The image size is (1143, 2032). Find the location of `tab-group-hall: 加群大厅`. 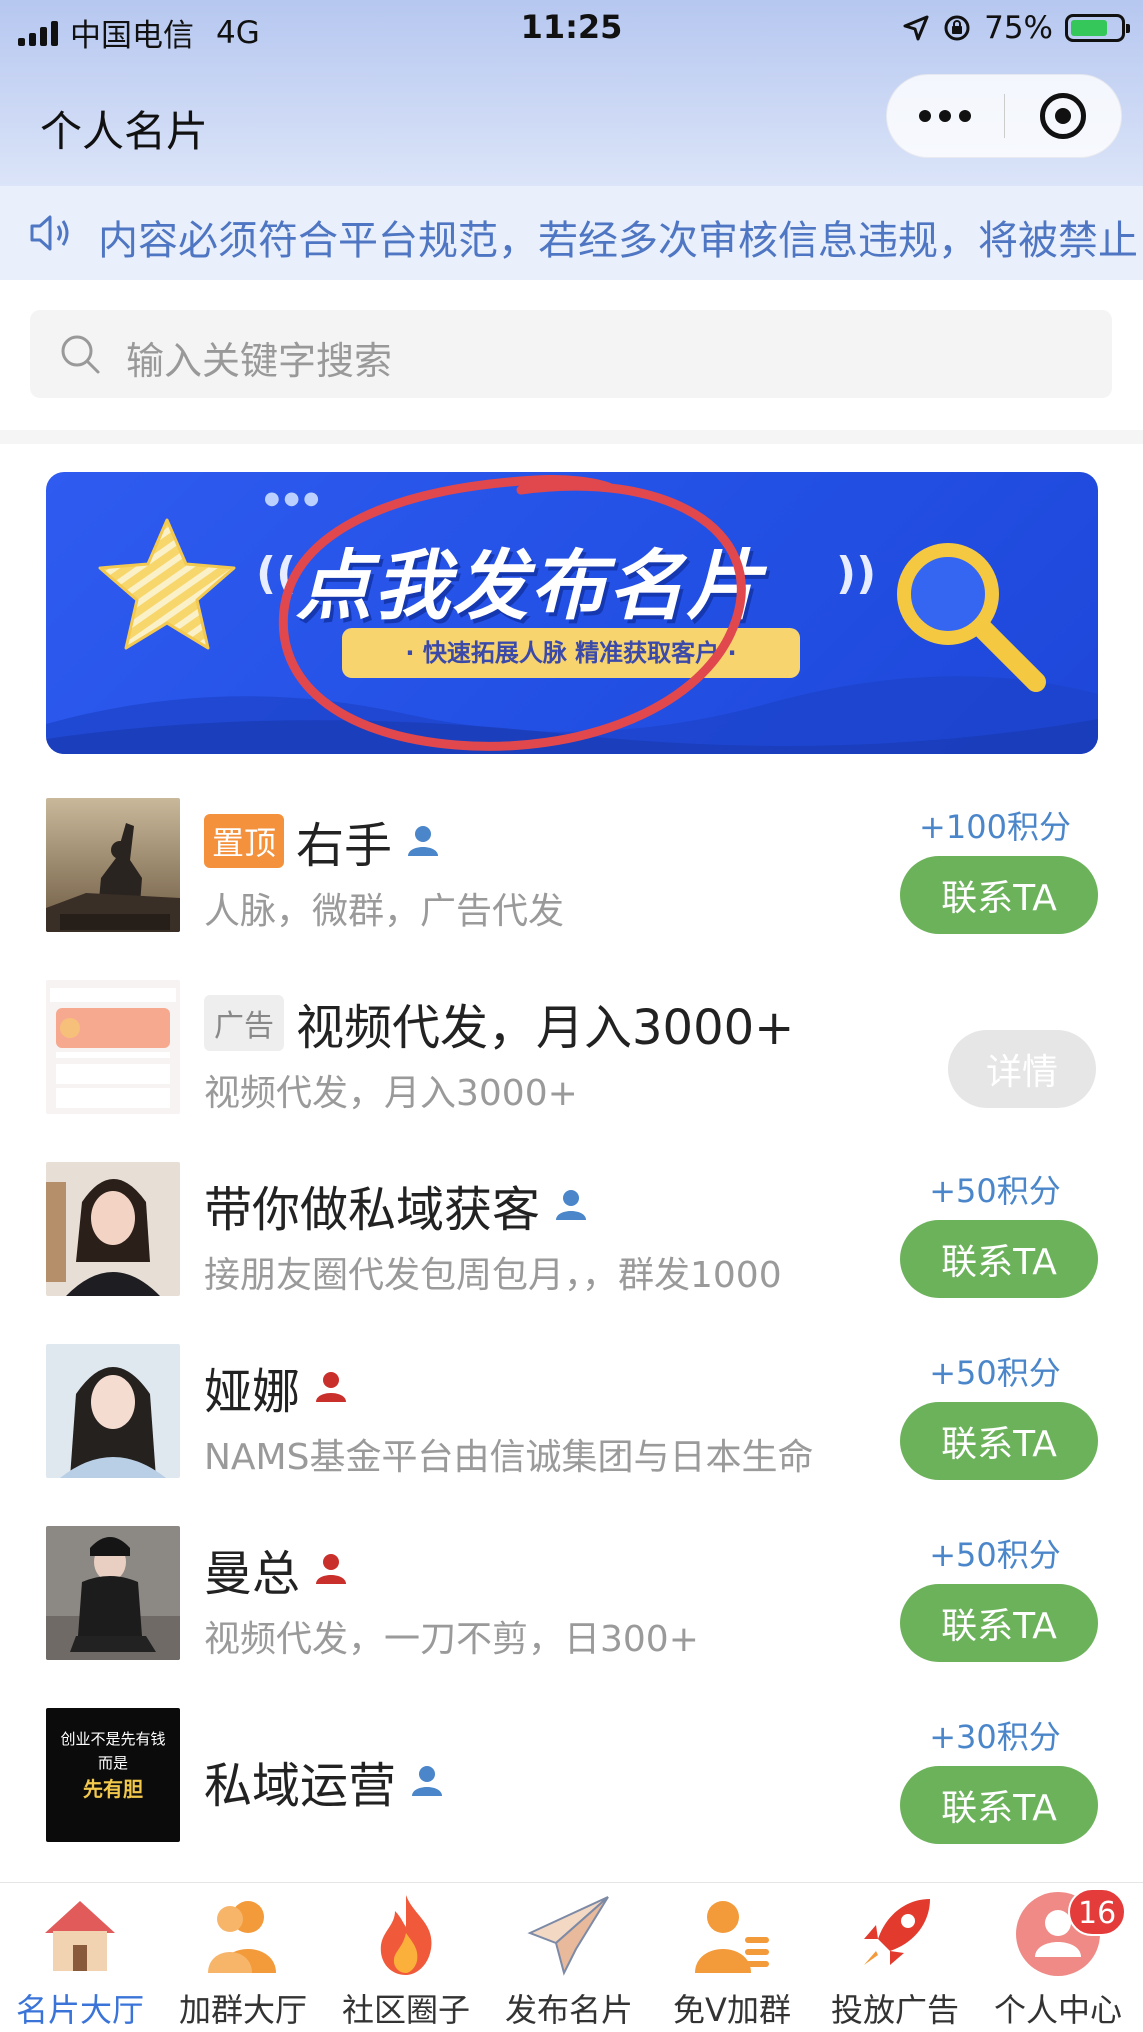

tab-group-hall: 加群大厅 is located at coordinates (243, 1957).